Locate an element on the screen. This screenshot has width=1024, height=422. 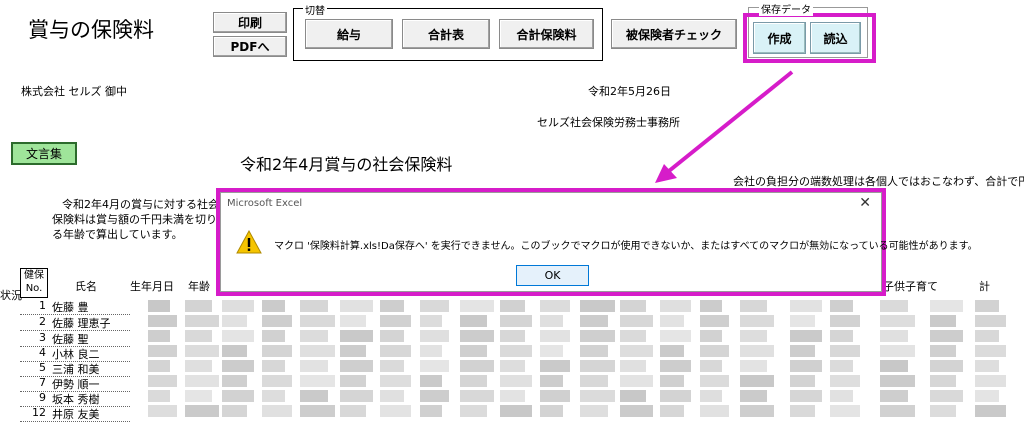
switch-summary-button: 合計表 is located at coordinates (446, 34).